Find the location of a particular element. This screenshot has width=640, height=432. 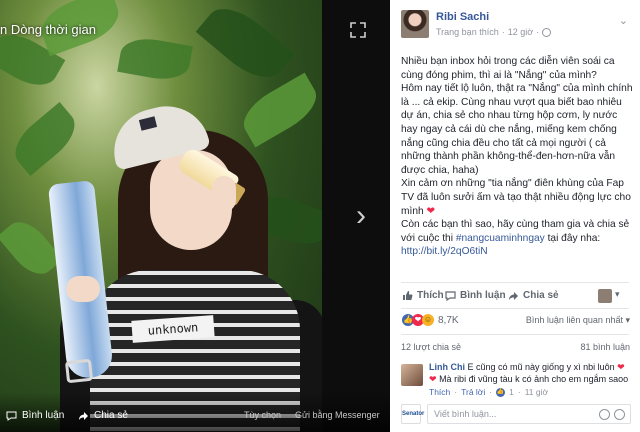

comment-like-count: 1 is located at coordinates (511, 392).